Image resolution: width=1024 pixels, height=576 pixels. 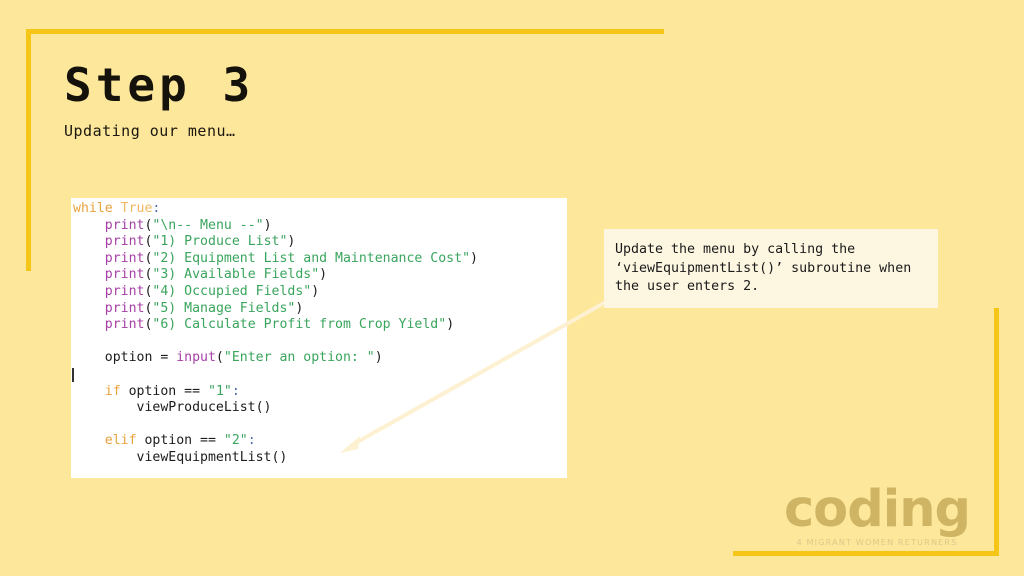 What do you see at coordinates (120, 441) in the screenshot?
I see `code-token: elif` at bounding box center [120, 441].